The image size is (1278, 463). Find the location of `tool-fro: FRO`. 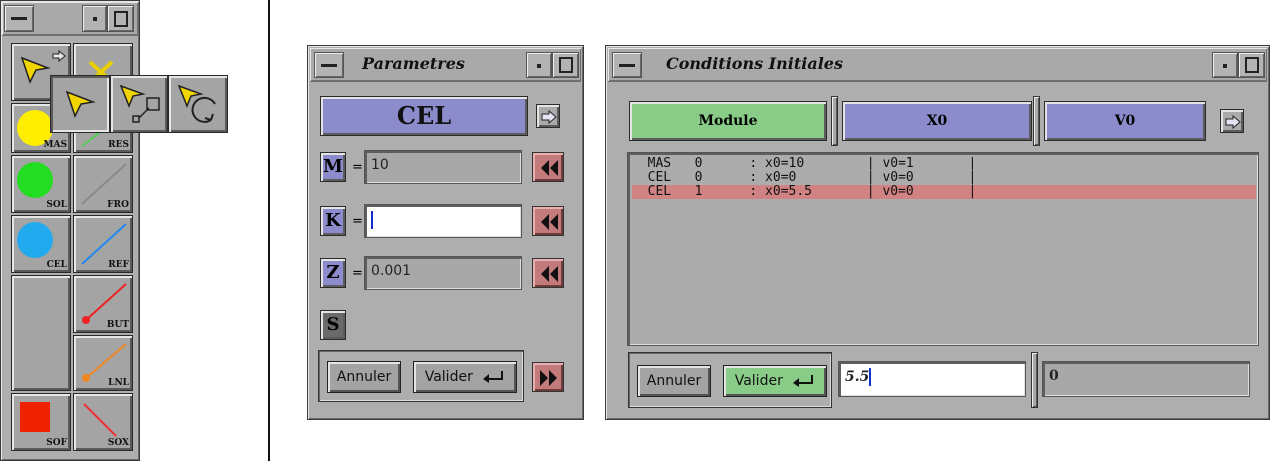

tool-fro: FRO is located at coordinates (103, 184).